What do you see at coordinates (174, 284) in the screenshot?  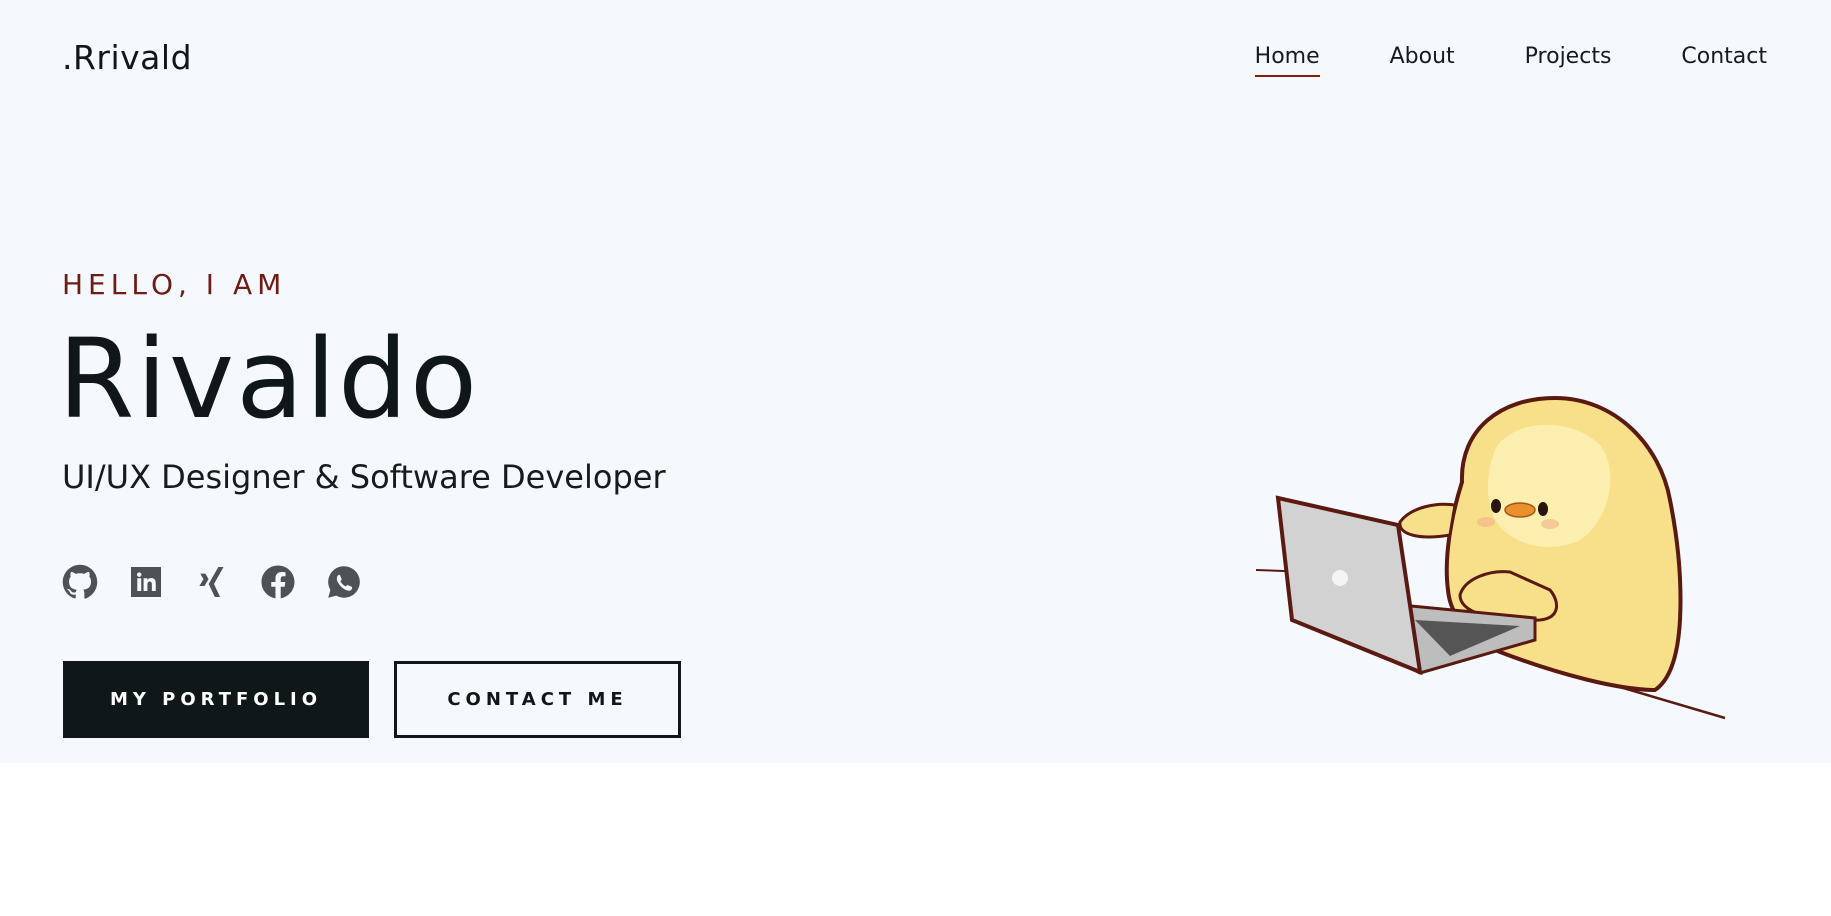 I see `hero-greeting: HELLO, I AM` at bounding box center [174, 284].